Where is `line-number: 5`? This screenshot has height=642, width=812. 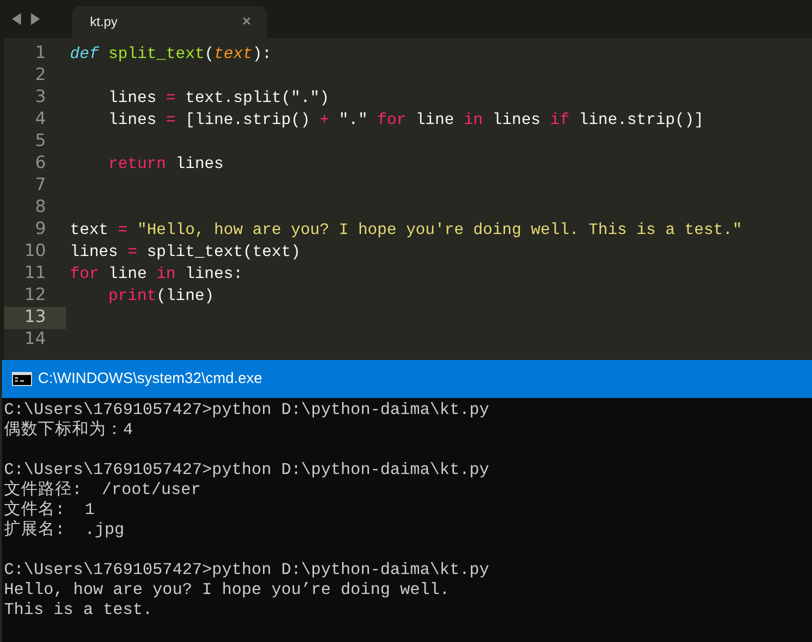
line-number: 5 is located at coordinates (40, 142).